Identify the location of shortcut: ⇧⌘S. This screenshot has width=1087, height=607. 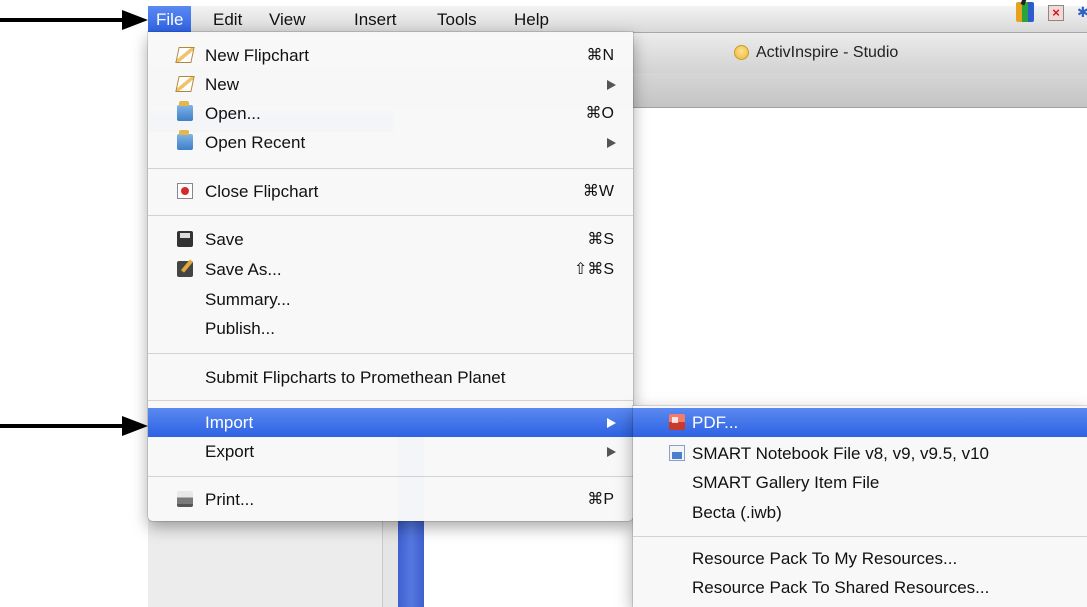
(593, 269).